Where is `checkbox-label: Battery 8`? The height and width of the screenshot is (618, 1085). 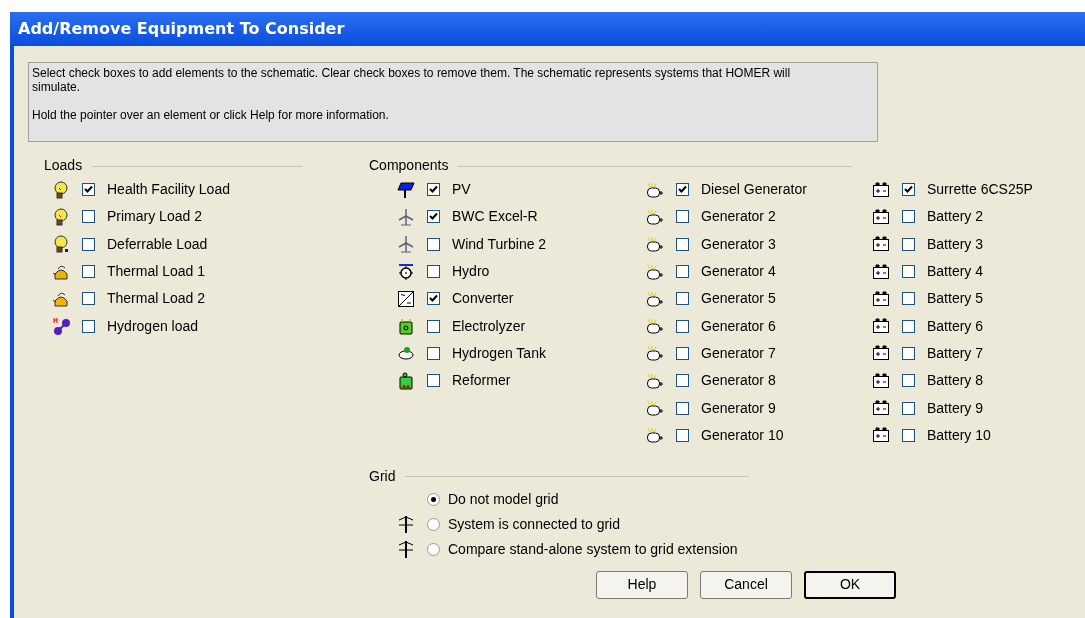 checkbox-label: Battery 8 is located at coordinates (955, 381).